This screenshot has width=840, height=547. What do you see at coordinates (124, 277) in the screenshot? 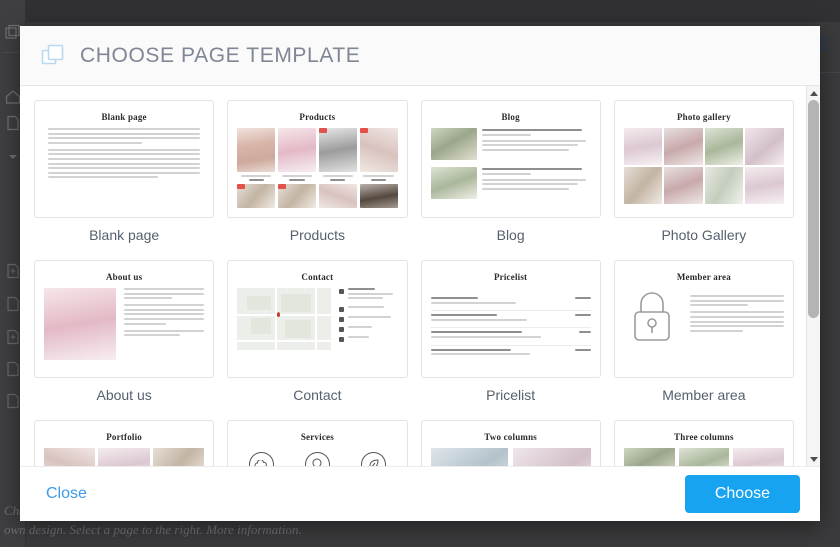
I see `preview-title: About us` at bounding box center [124, 277].